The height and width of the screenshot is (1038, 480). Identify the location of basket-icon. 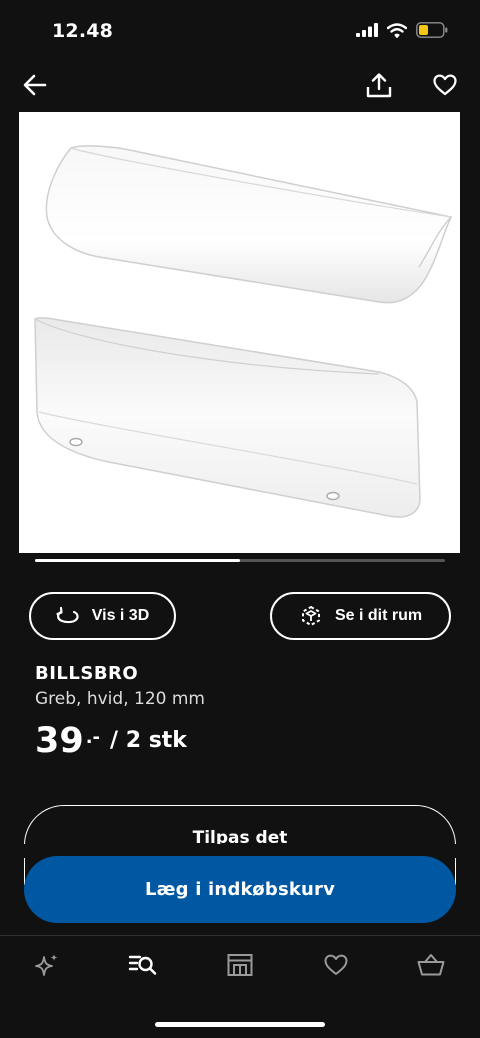
(431, 965).